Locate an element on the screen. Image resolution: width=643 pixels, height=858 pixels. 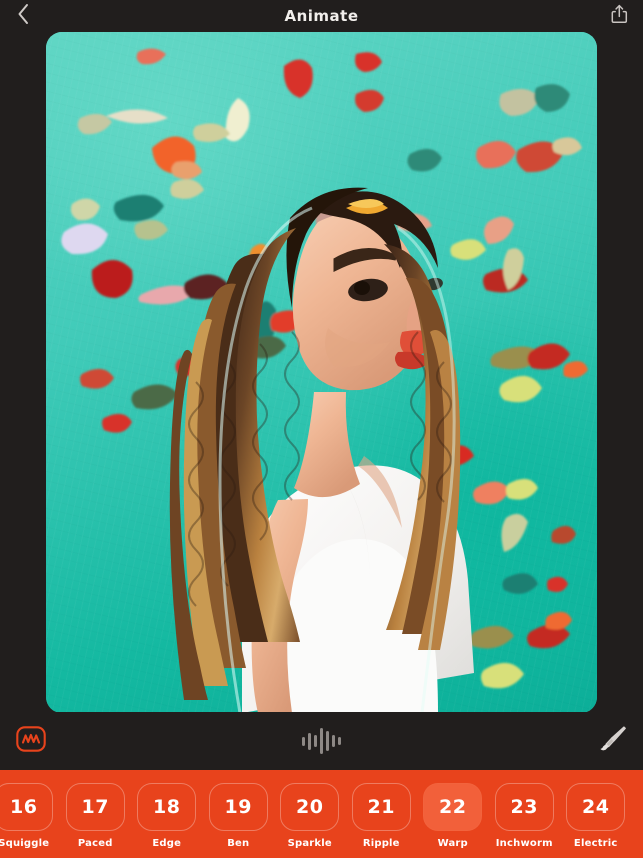
waveform-button is located at coordinates (321, 741).